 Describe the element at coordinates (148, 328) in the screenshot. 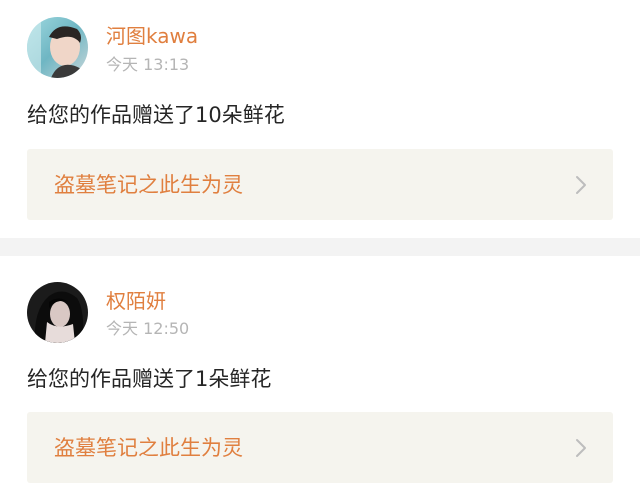

I see `timestamp: 今天 12:50` at that location.